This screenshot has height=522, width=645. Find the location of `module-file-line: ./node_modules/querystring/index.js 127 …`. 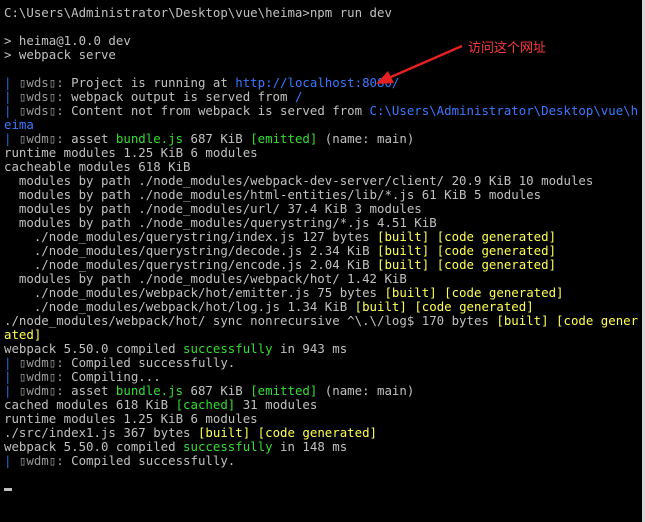

module-file-line: ./node_modules/querystring/index.js 127 … is located at coordinates (323, 237).